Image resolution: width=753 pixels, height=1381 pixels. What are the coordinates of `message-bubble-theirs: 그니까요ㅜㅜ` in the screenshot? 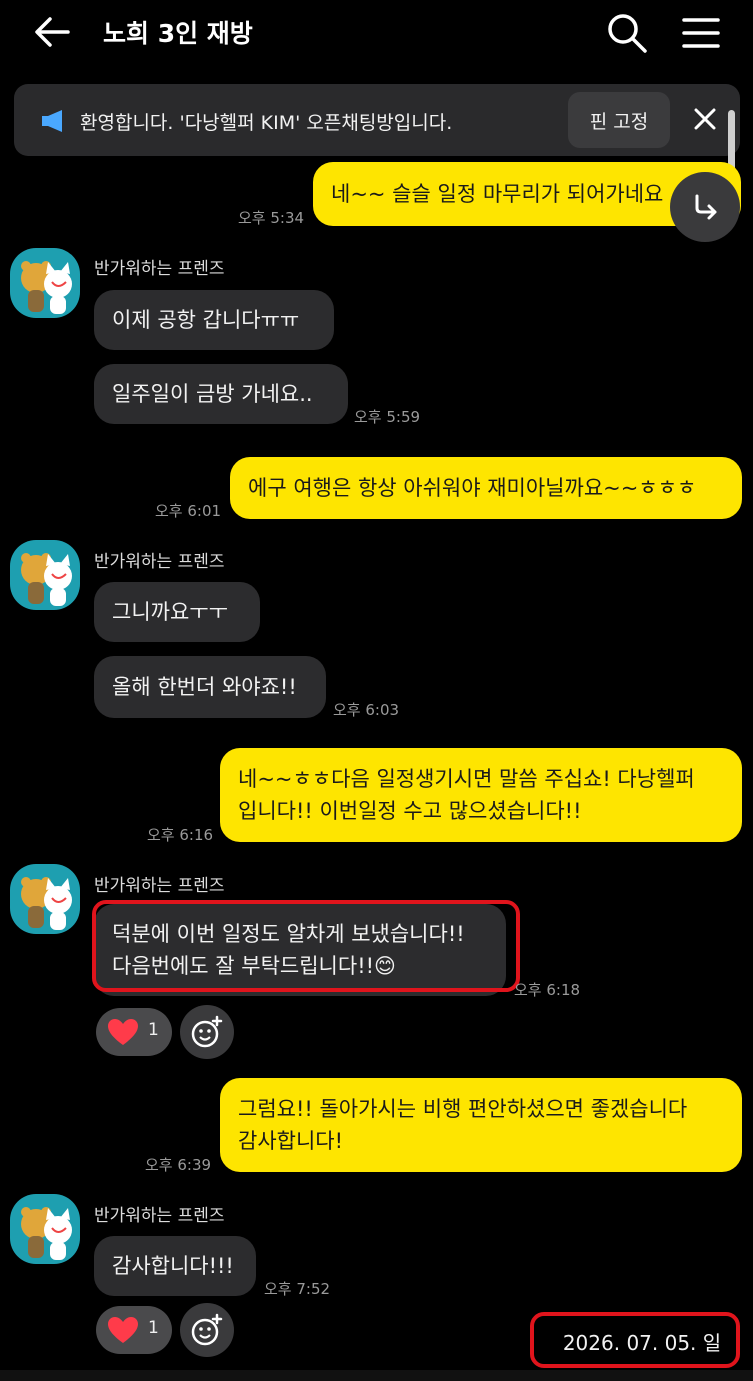 It's located at (177, 612).